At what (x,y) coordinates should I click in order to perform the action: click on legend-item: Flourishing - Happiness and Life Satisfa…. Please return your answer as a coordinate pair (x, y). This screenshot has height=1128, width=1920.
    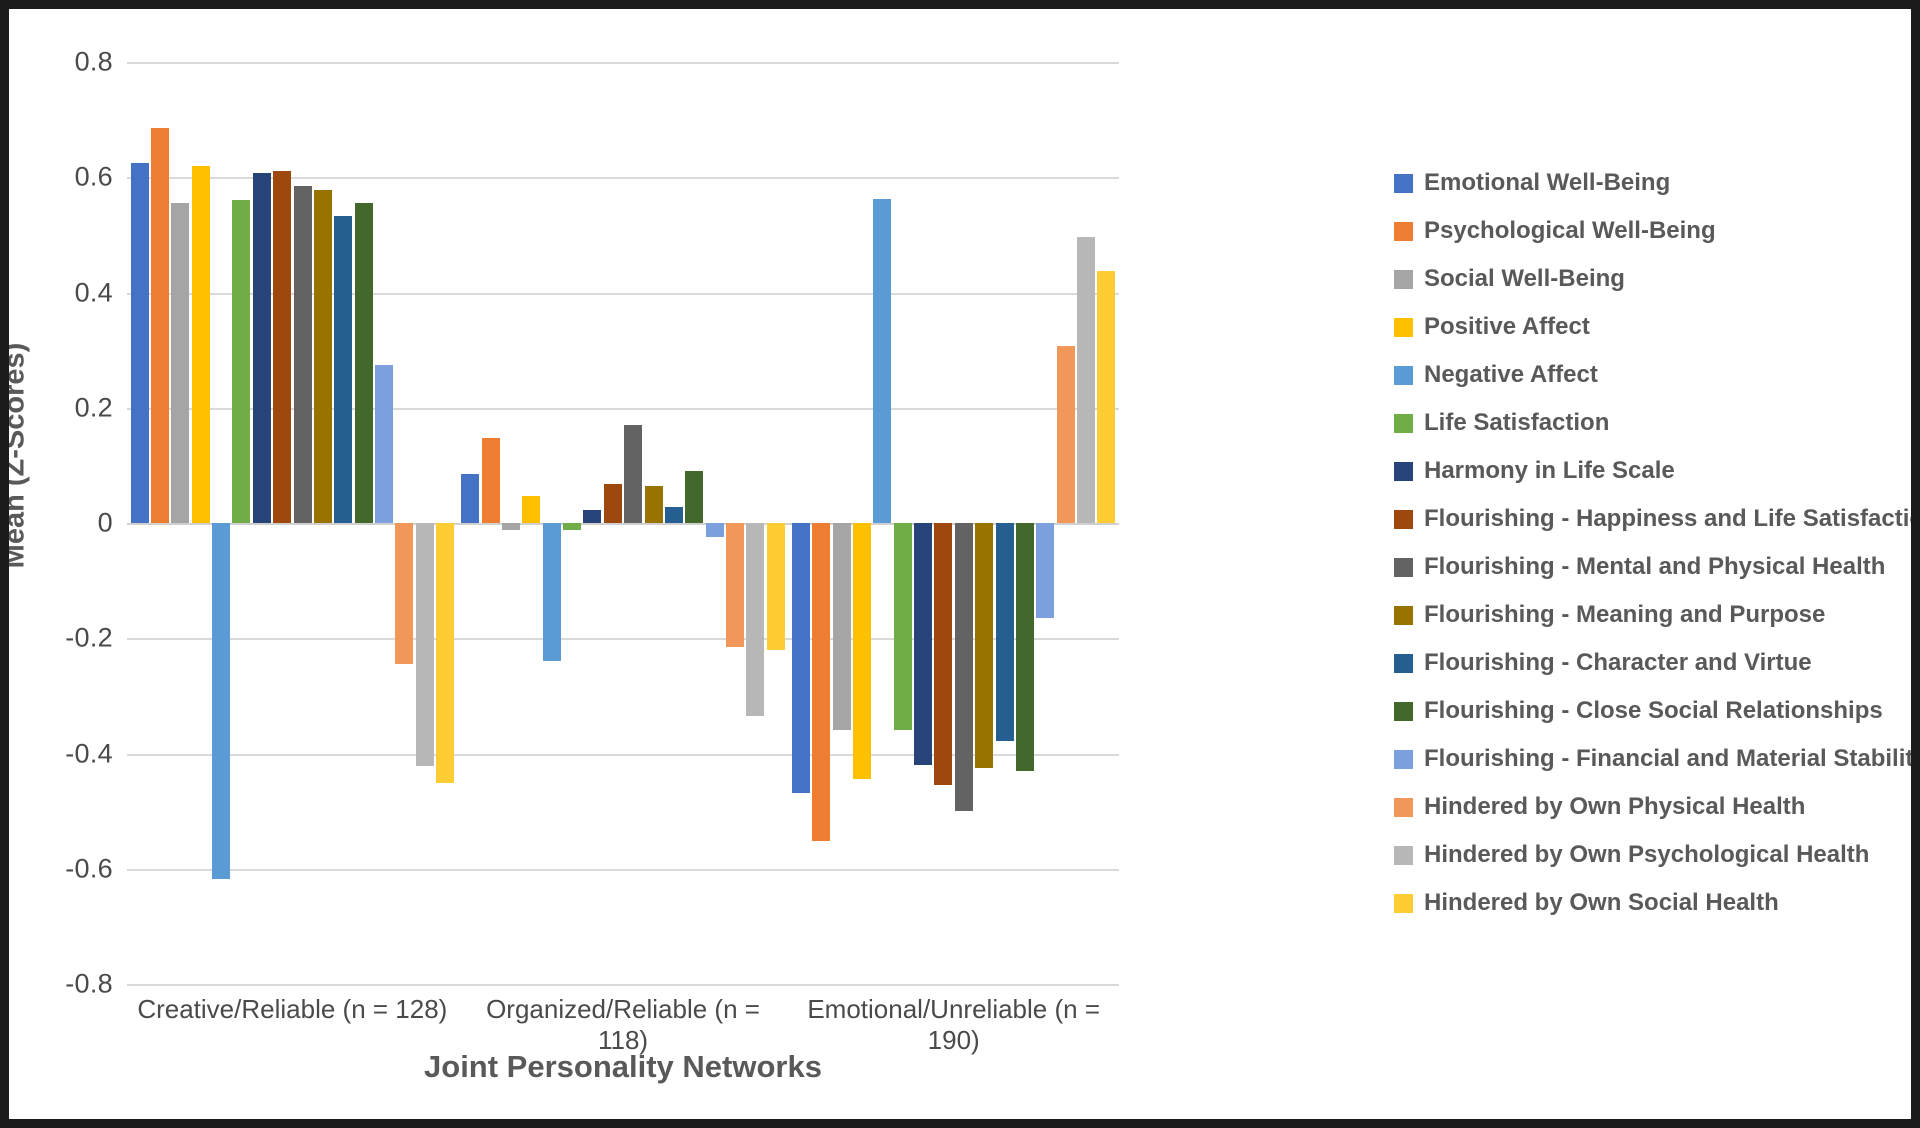
    Looking at the image, I should click on (1657, 519).